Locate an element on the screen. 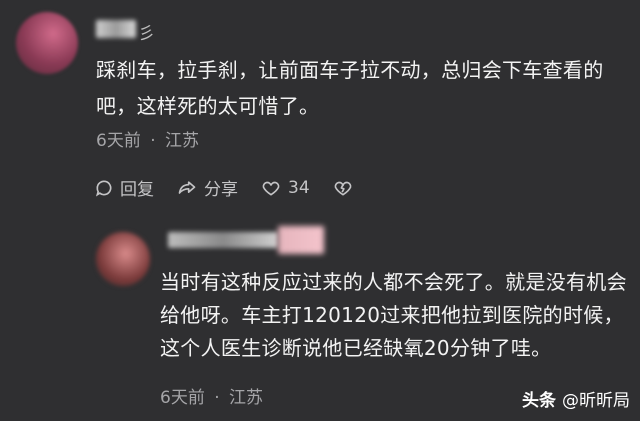  reply-button: 回复 is located at coordinates (124, 187).